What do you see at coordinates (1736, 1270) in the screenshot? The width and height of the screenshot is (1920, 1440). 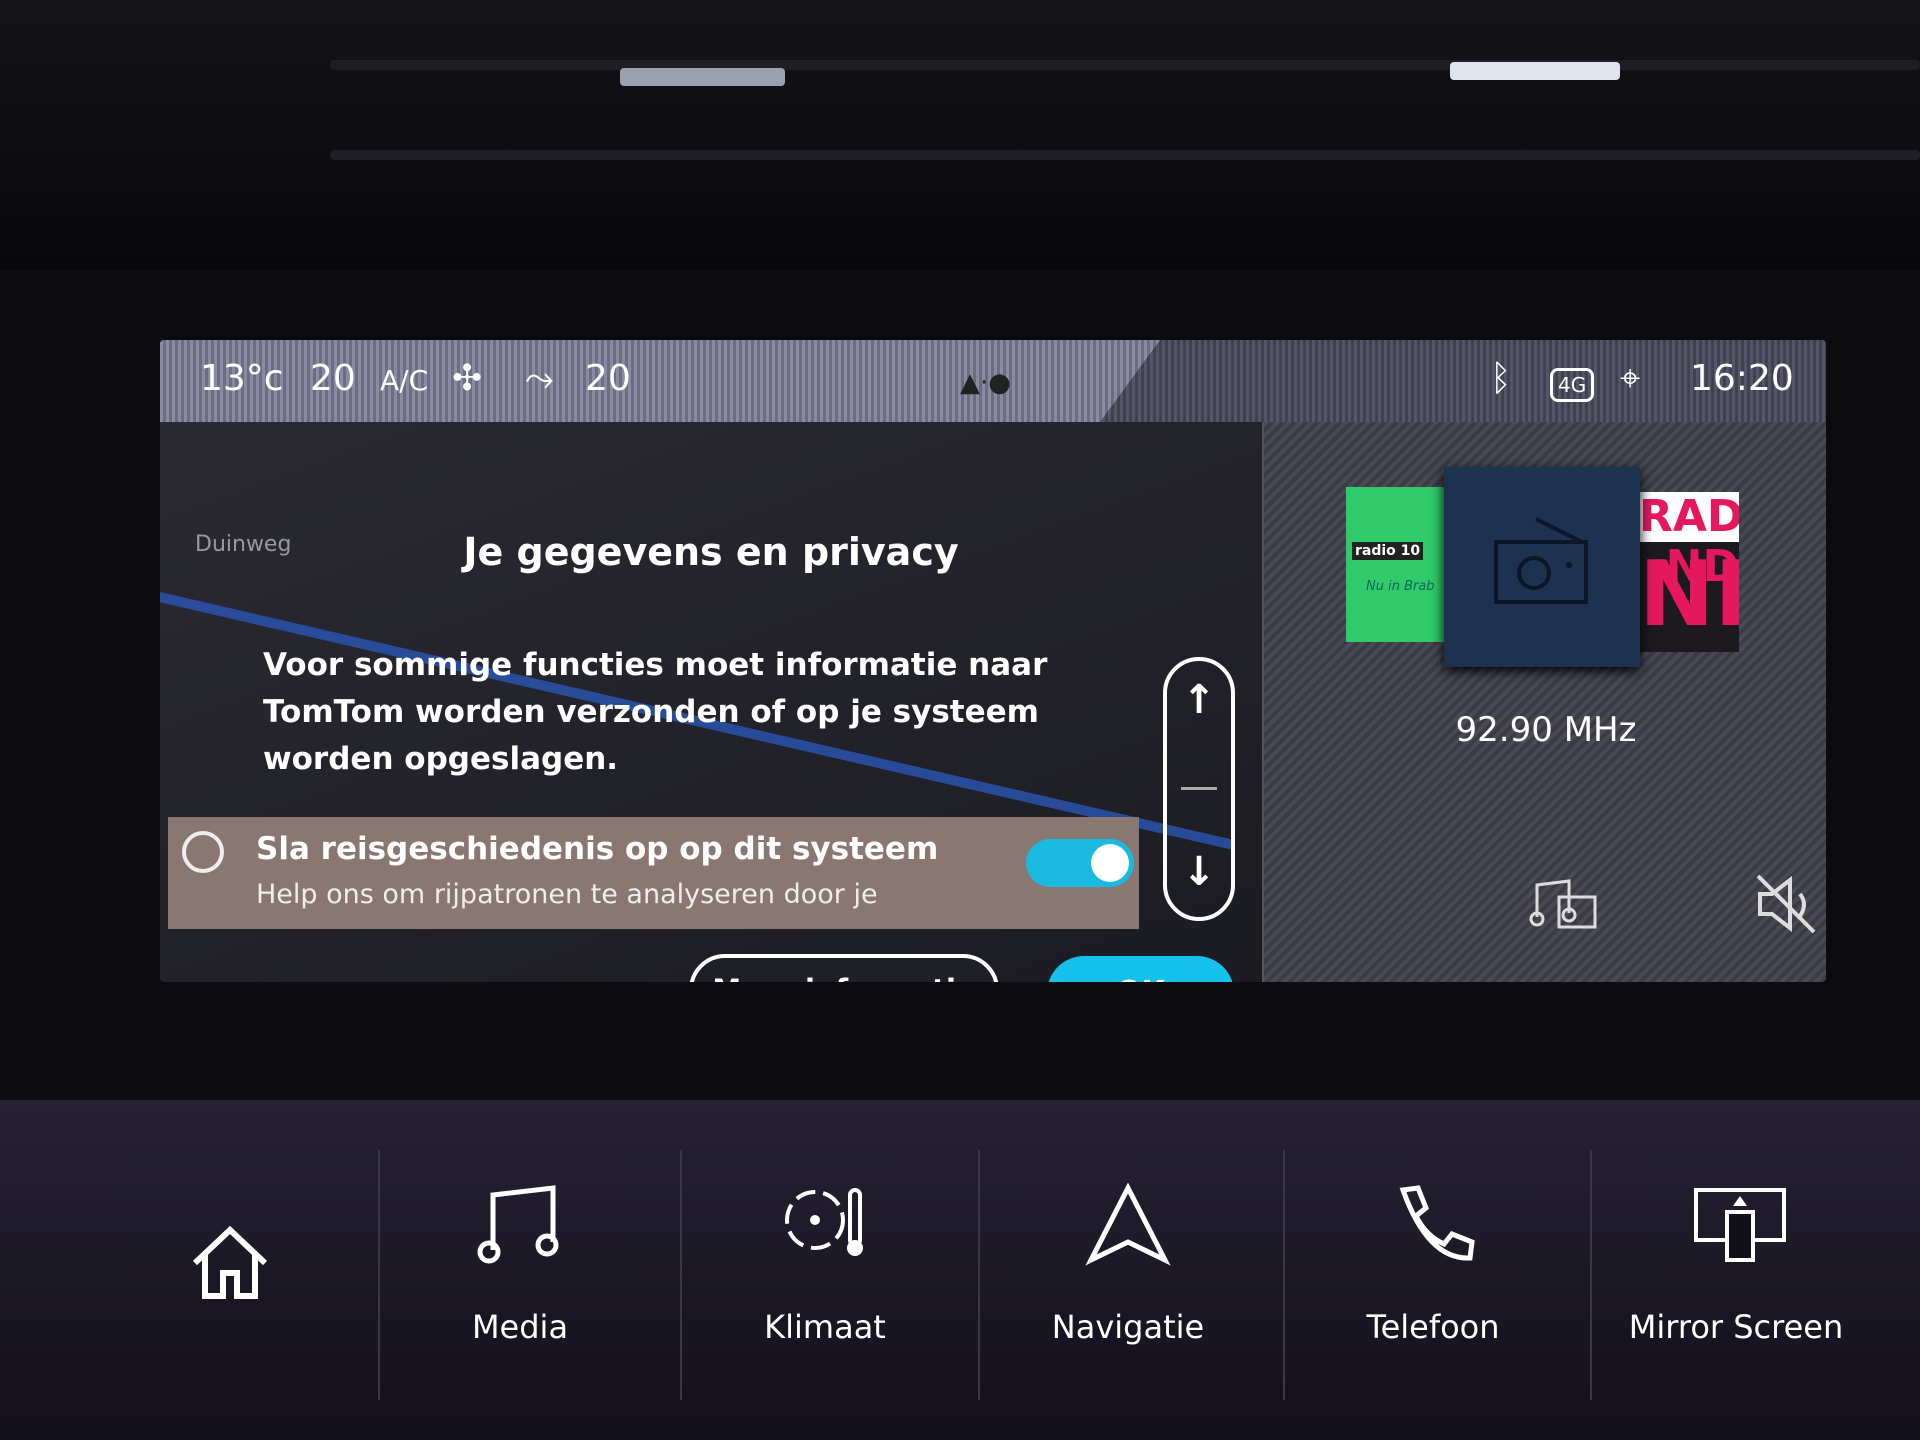 I see `nav-mirror-screen: Mirror Screen` at bounding box center [1736, 1270].